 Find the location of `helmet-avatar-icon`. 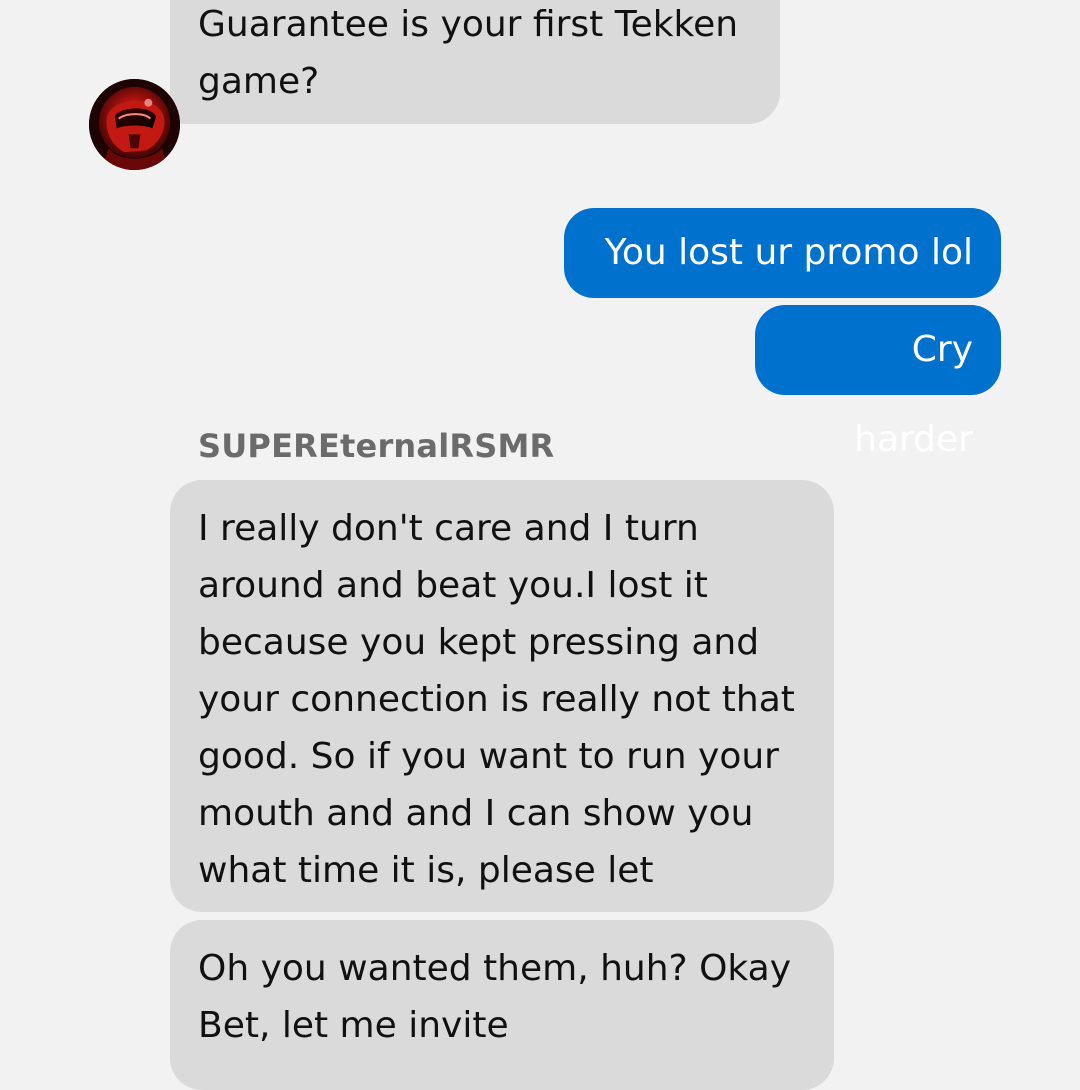

helmet-avatar-icon is located at coordinates (134, 124).